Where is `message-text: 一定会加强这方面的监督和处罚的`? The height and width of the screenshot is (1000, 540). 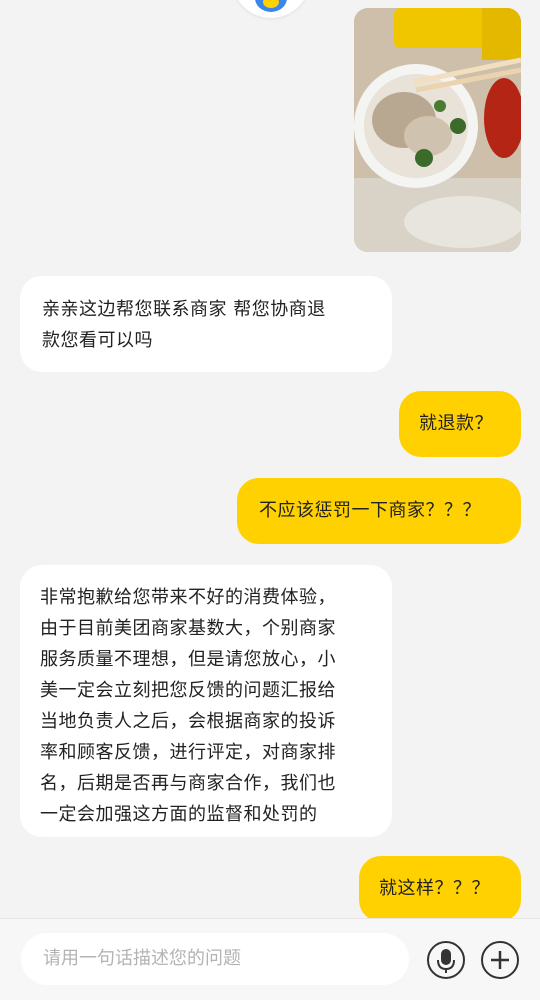 message-text: 一定会加强这方面的监督和处罚的 is located at coordinates (179, 814).